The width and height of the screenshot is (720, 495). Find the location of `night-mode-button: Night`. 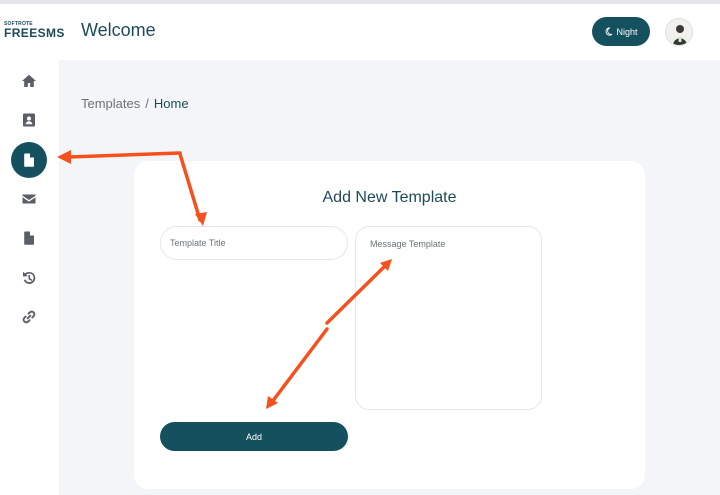

night-mode-button: Night is located at coordinates (621, 31).